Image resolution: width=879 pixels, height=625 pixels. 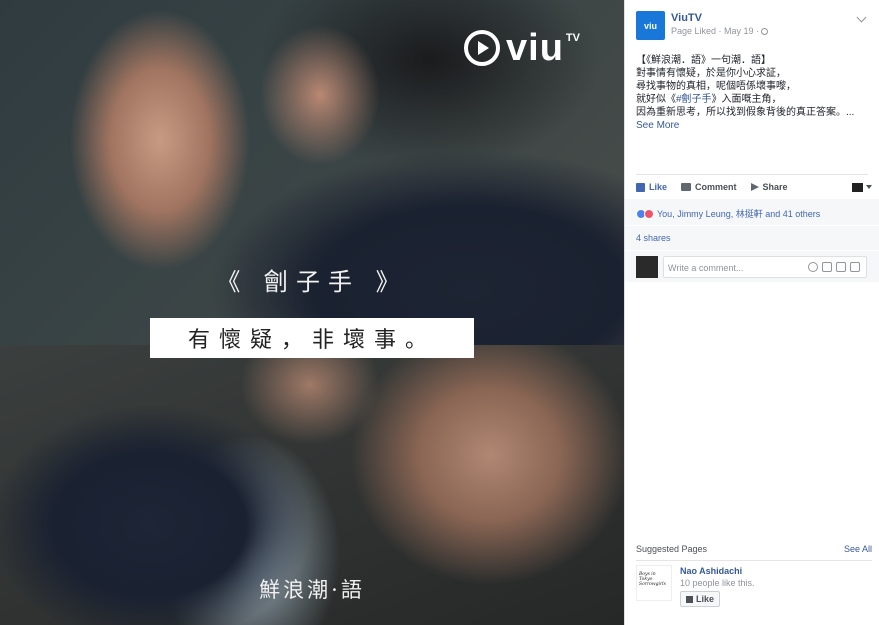 I want to click on photo-caption-series: 鮮浪潮·語, so click(x=312, y=590).